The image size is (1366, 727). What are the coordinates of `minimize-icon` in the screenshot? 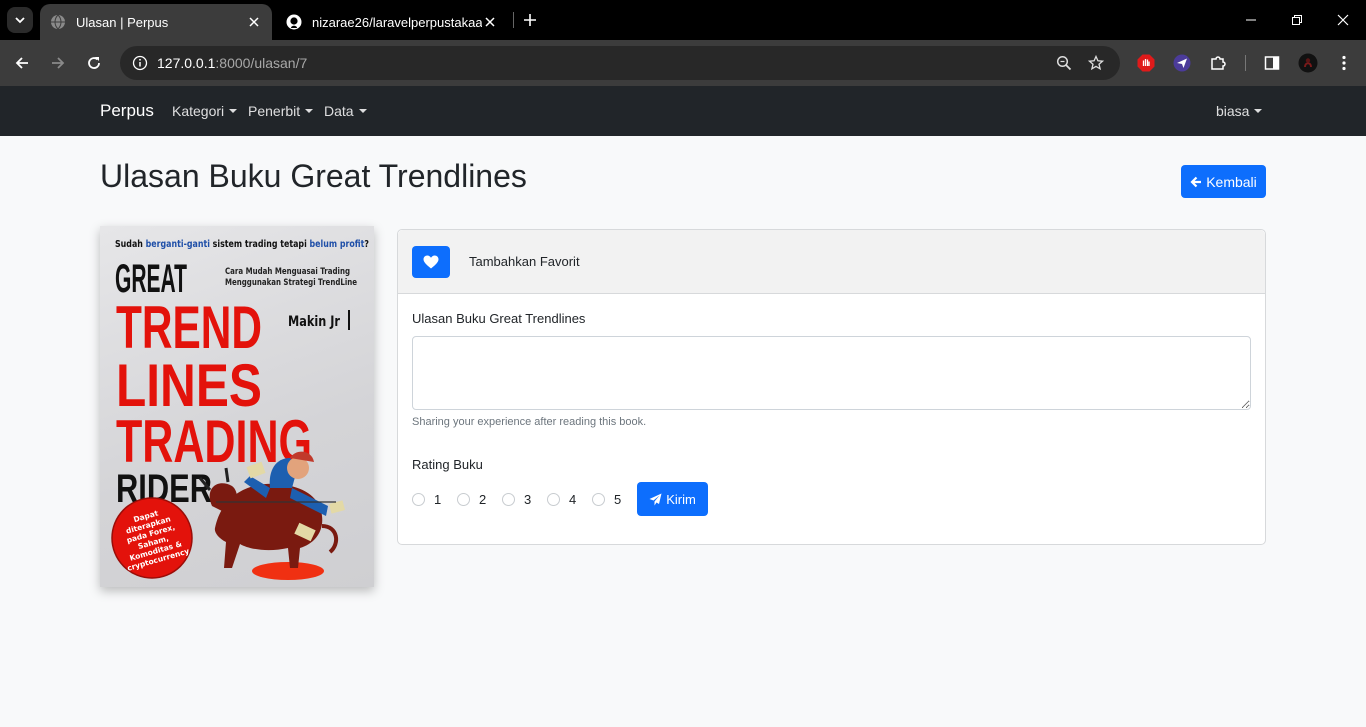 It's located at (1251, 20).